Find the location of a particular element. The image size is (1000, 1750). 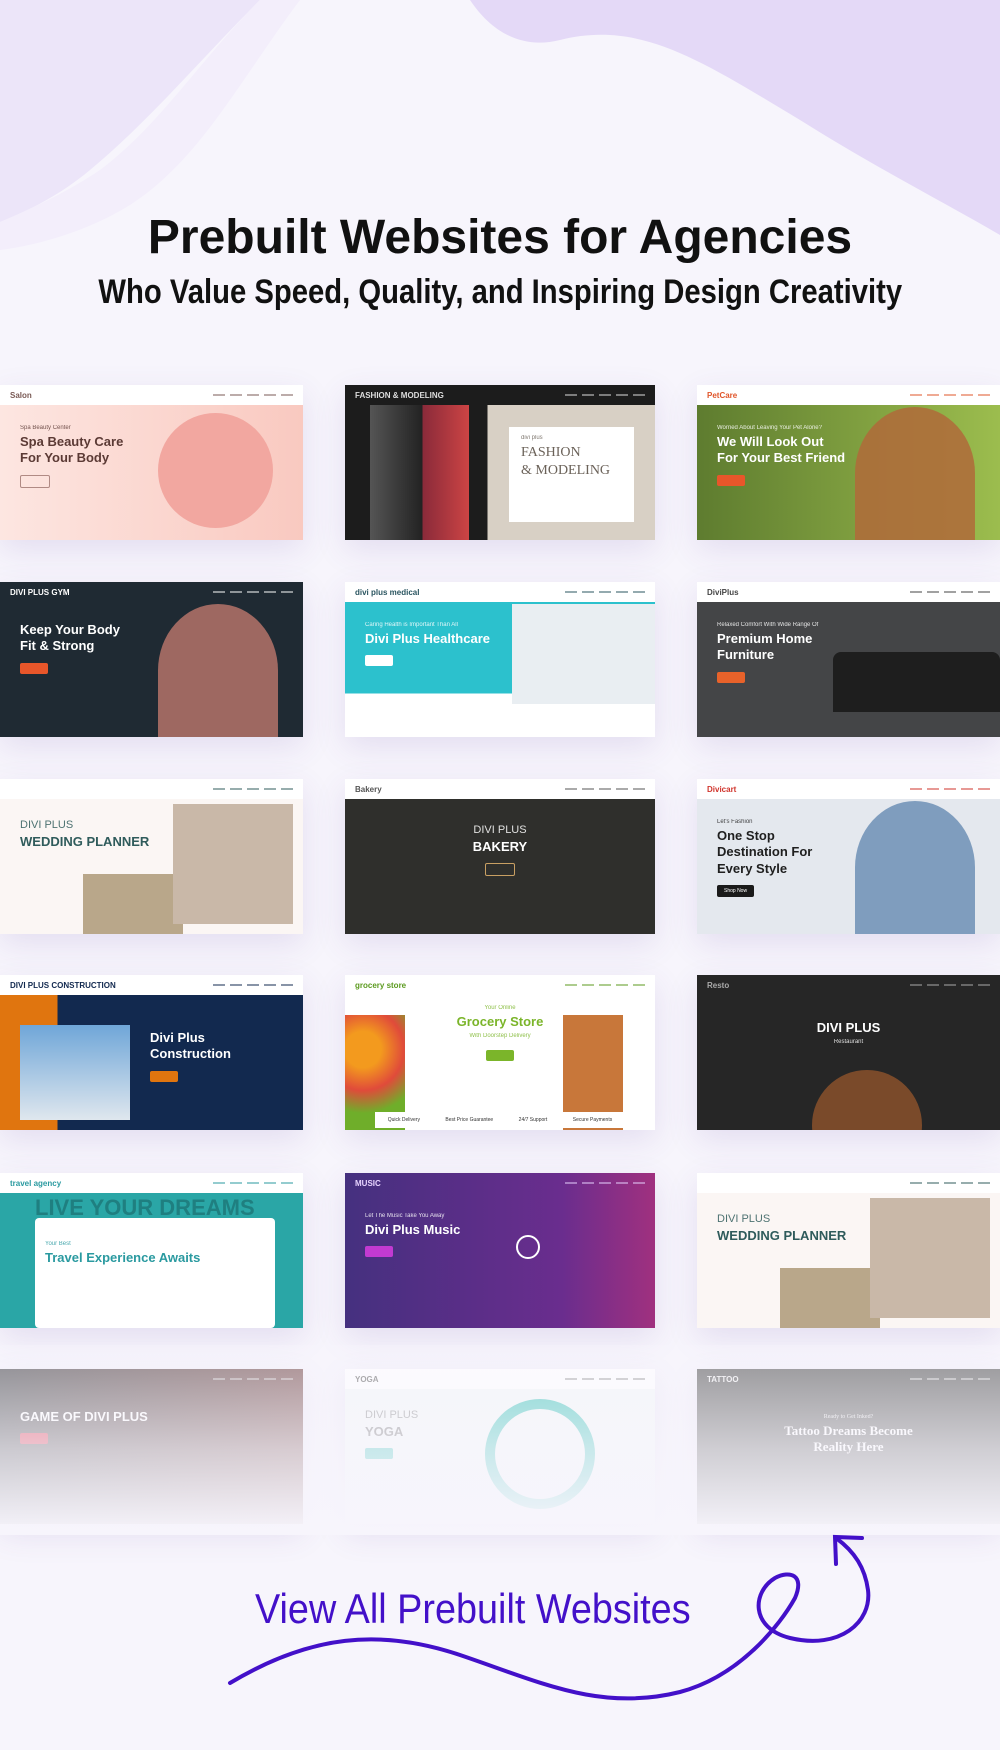

hero-title: Fit & Strong is located at coordinates (57, 646).